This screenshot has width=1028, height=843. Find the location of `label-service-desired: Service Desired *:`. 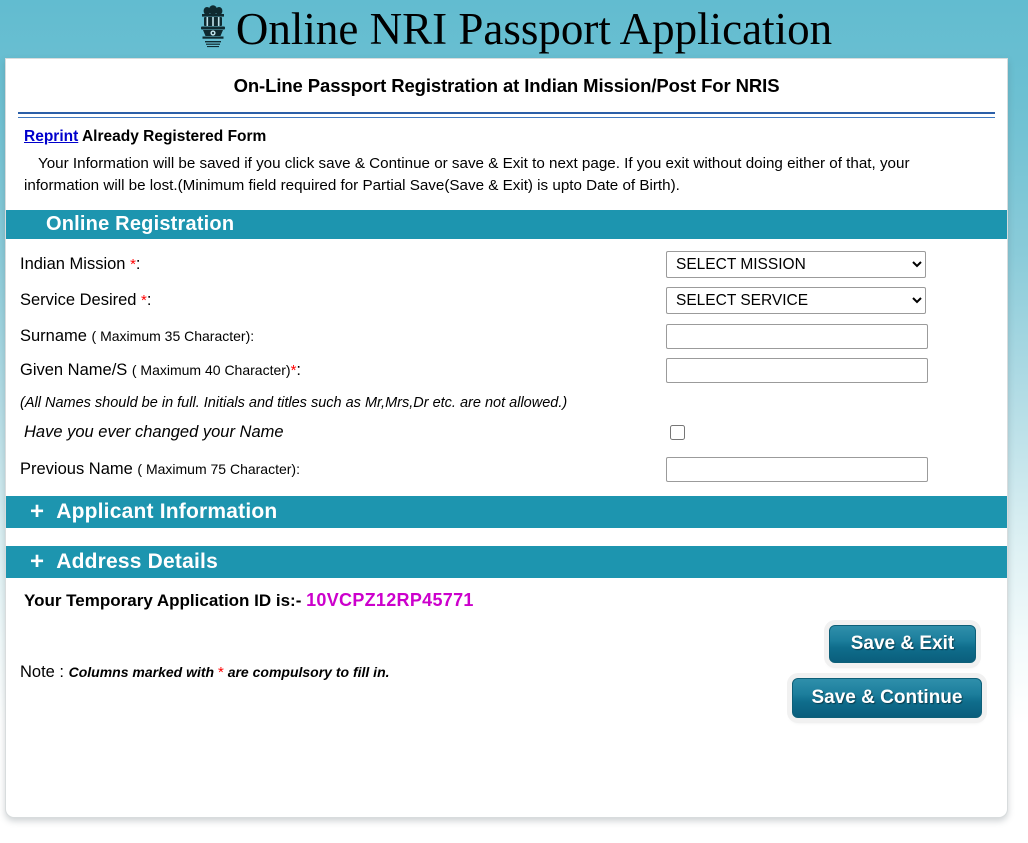

label-service-desired: Service Desired *: is located at coordinates (343, 300).